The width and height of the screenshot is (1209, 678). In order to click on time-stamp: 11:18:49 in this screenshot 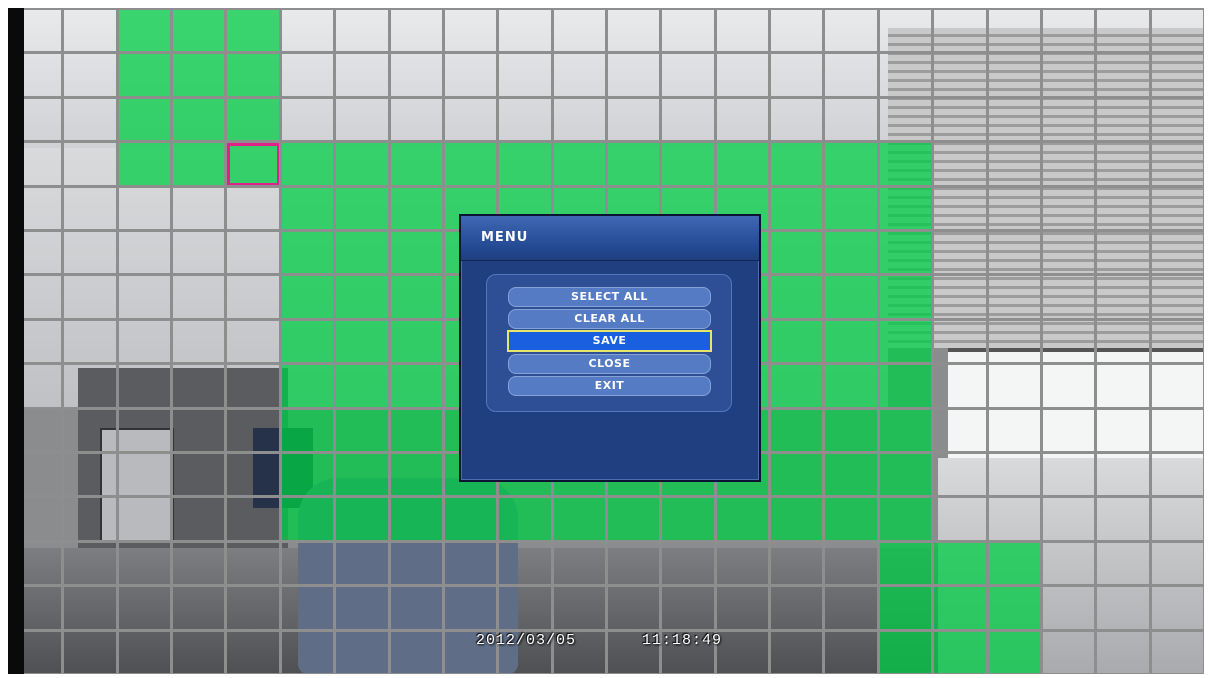, I will do `click(682, 640)`.